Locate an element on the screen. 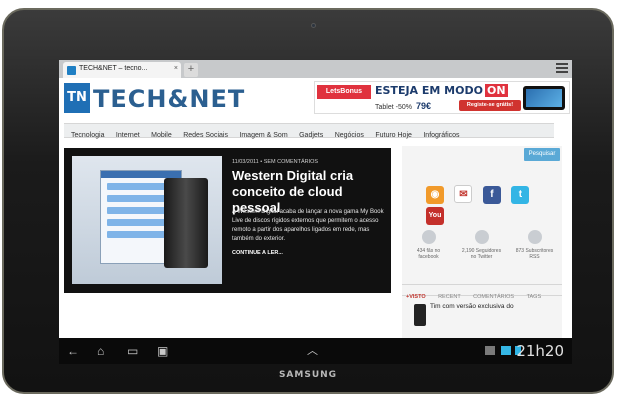 The width and height of the screenshot is (620, 400). clock: 21h20 is located at coordinates (540, 351).